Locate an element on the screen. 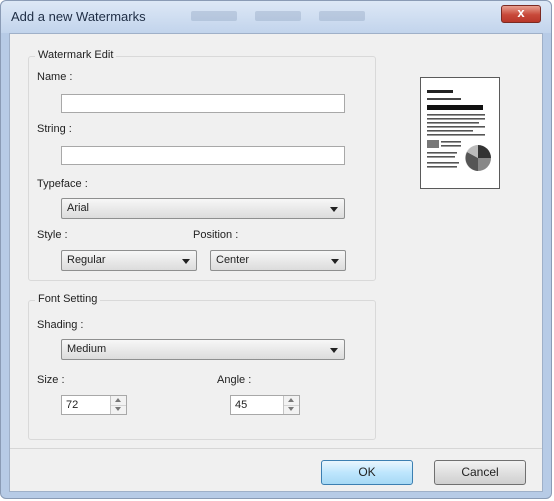 Image resolution: width=554 pixels, height=501 pixels. background-tabs is located at coordinates (278, 16).